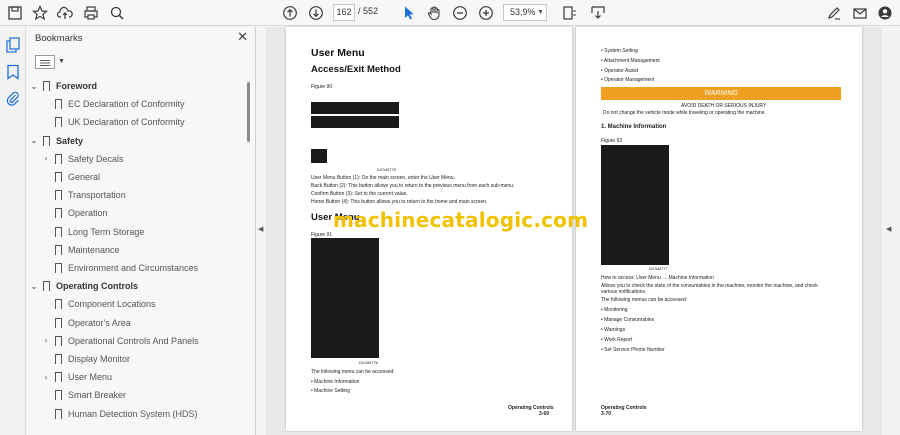 Image resolution: width=900 pixels, height=435 pixels. Describe the element at coordinates (834, 13) in the screenshot. I see `pen-sign-icon` at that location.